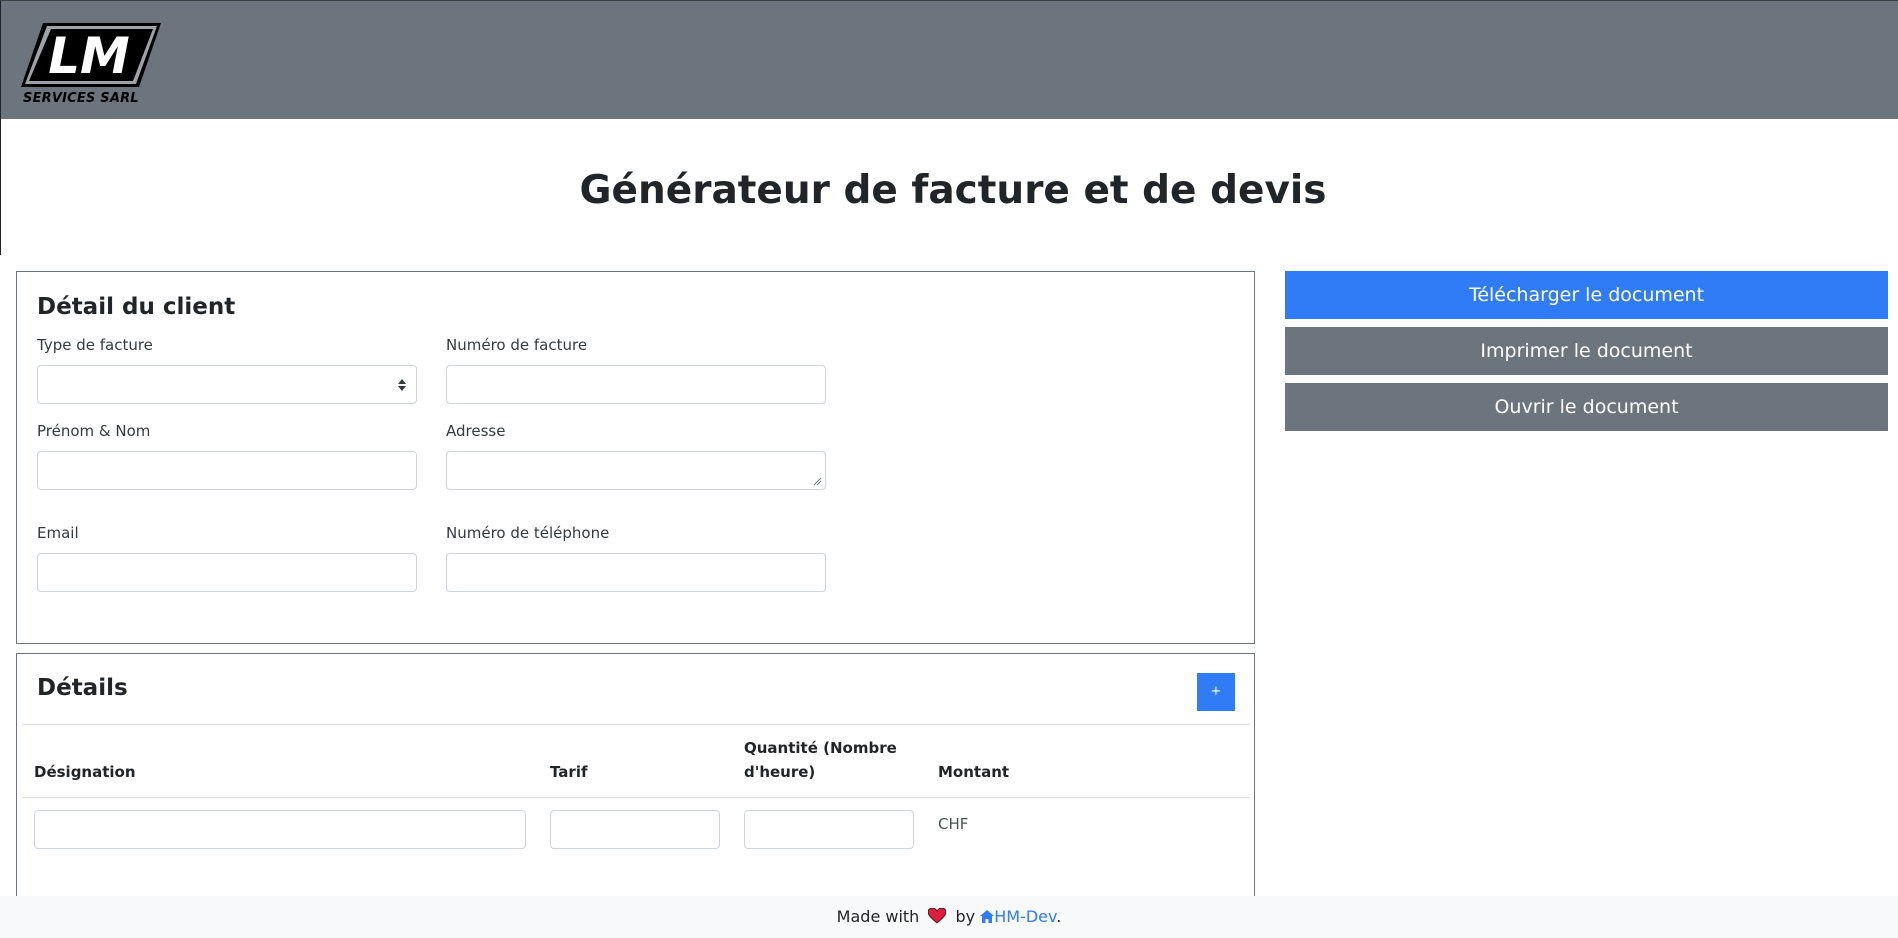 This screenshot has height=938, width=1898. Describe the element at coordinates (402, 385) in the screenshot. I see `select-arrows-icon` at that location.